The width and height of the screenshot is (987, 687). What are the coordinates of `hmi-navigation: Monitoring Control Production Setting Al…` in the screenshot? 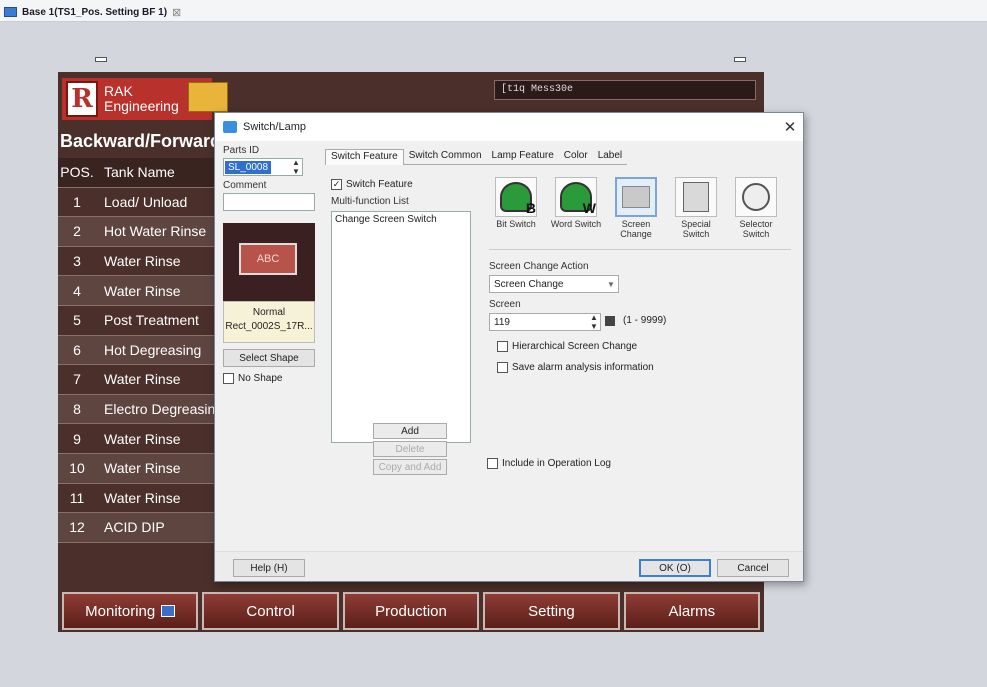 It's located at (411, 611).